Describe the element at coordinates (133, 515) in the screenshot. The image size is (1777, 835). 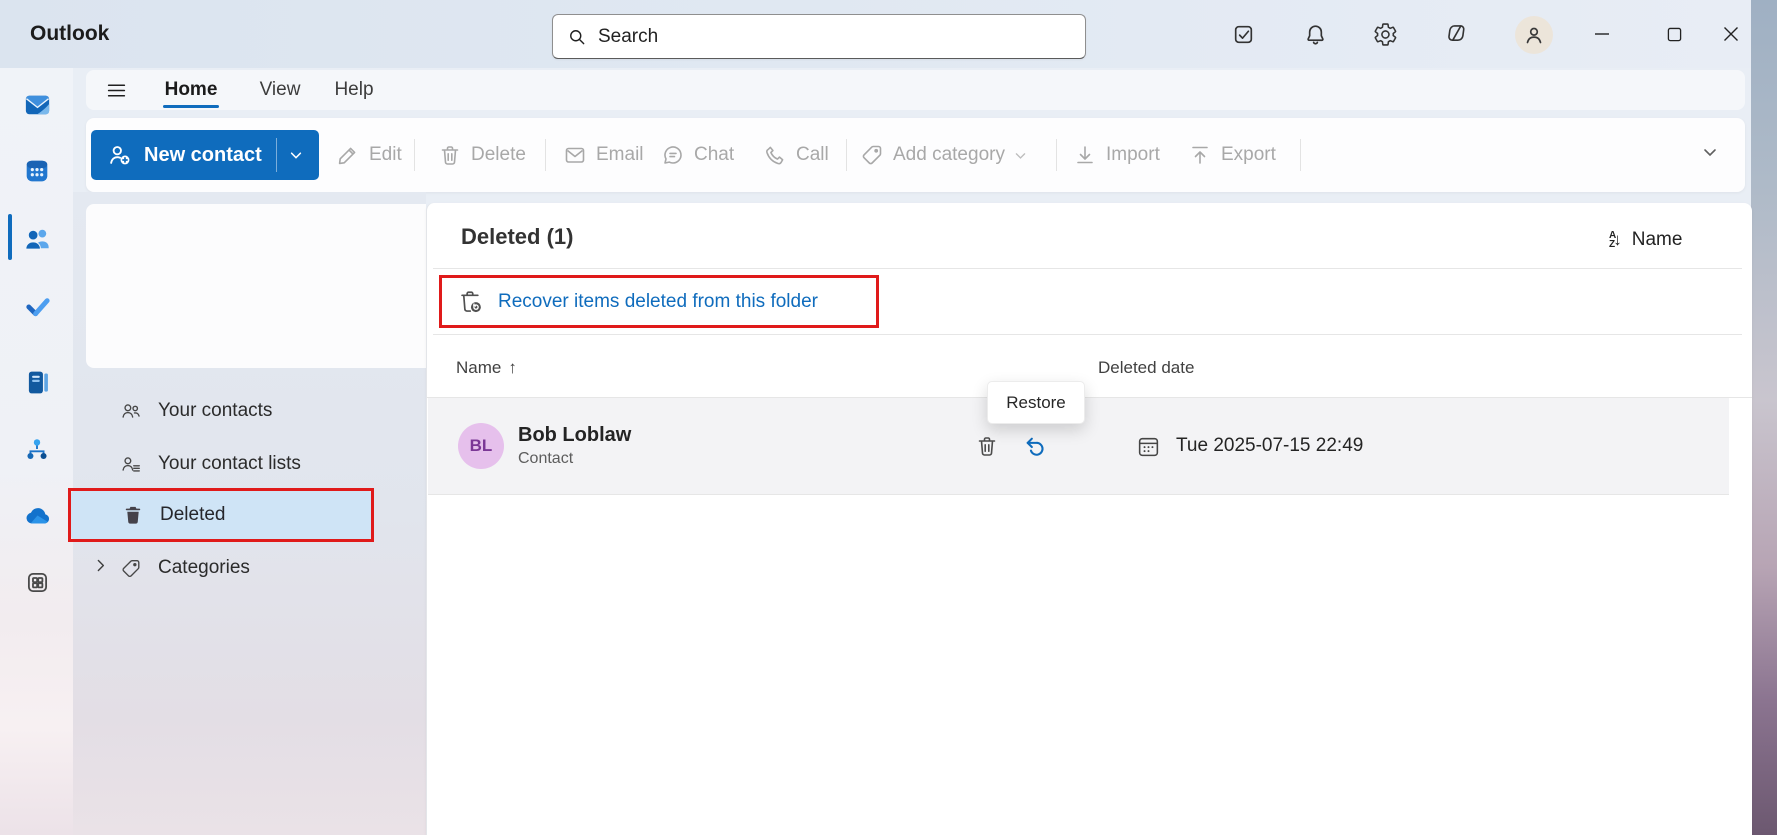
I see `trash-filled-icon` at that location.